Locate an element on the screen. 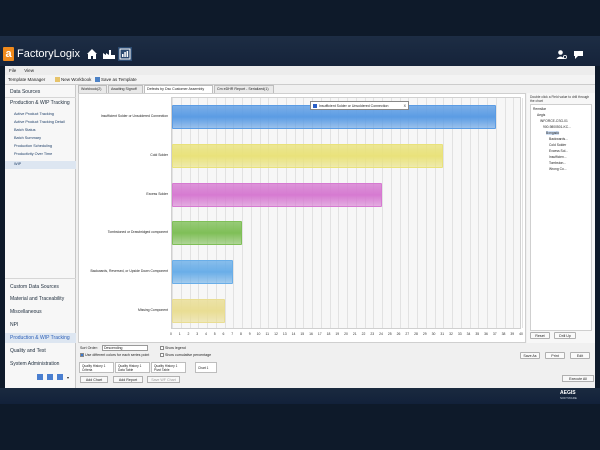 Image resolution: width=600 pixels, height=450 pixels. analytics-icon is located at coordinates (125, 54).